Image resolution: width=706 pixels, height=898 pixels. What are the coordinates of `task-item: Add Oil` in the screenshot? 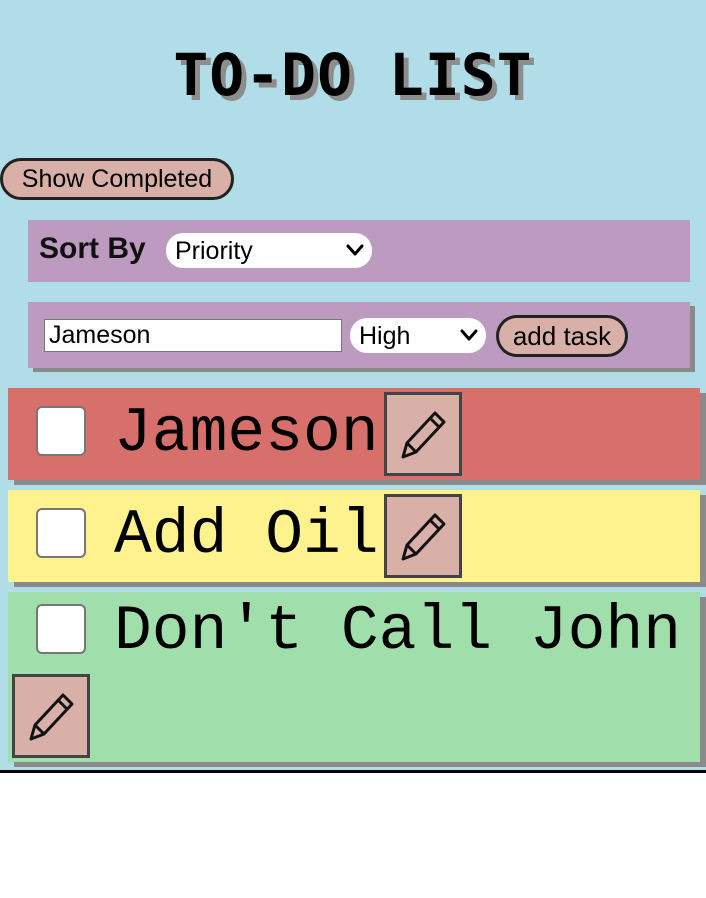 It's located at (354, 536).